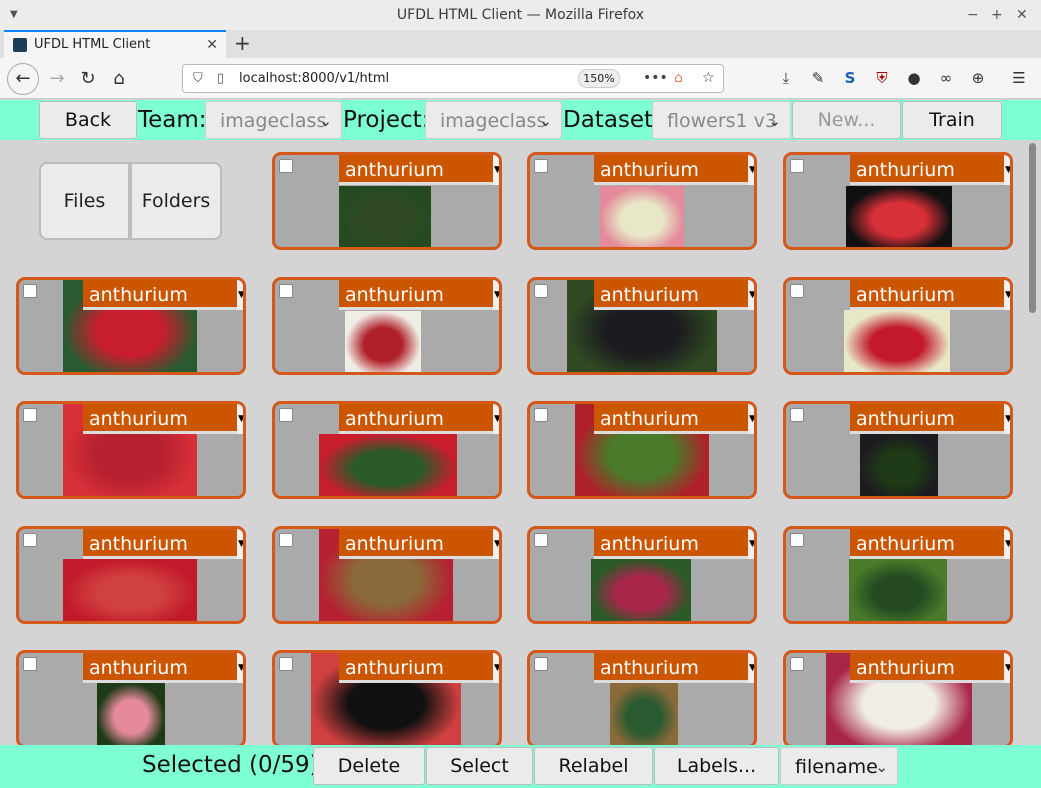  Describe the element at coordinates (786, 78) in the screenshot. I see `download-icon: ⤓` at that location.